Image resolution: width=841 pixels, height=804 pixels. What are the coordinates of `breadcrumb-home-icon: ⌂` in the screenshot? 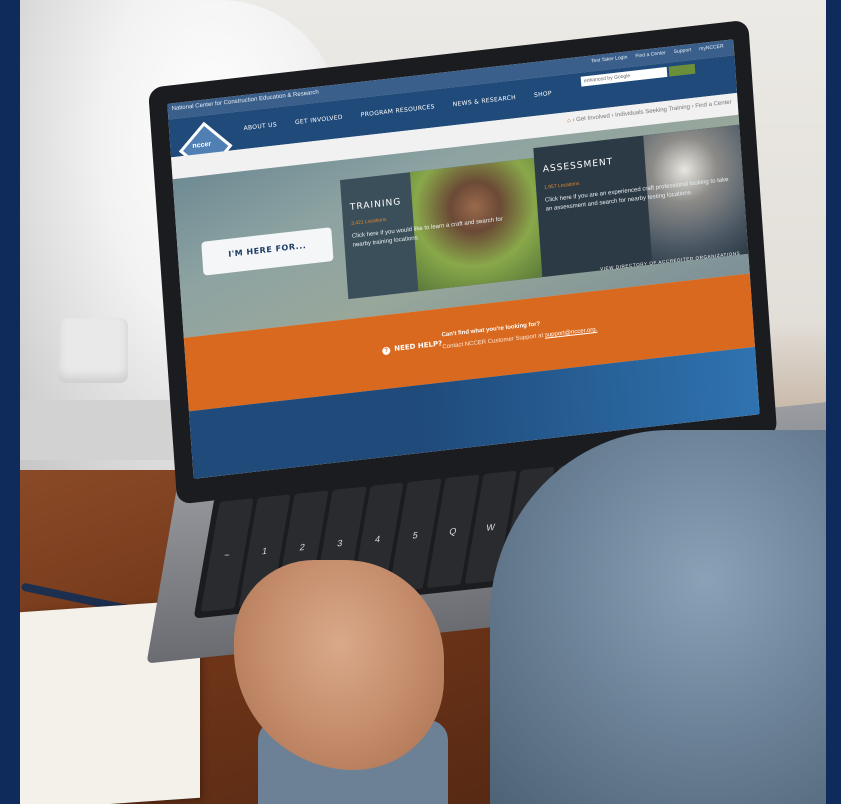 It's located at (569, 121).